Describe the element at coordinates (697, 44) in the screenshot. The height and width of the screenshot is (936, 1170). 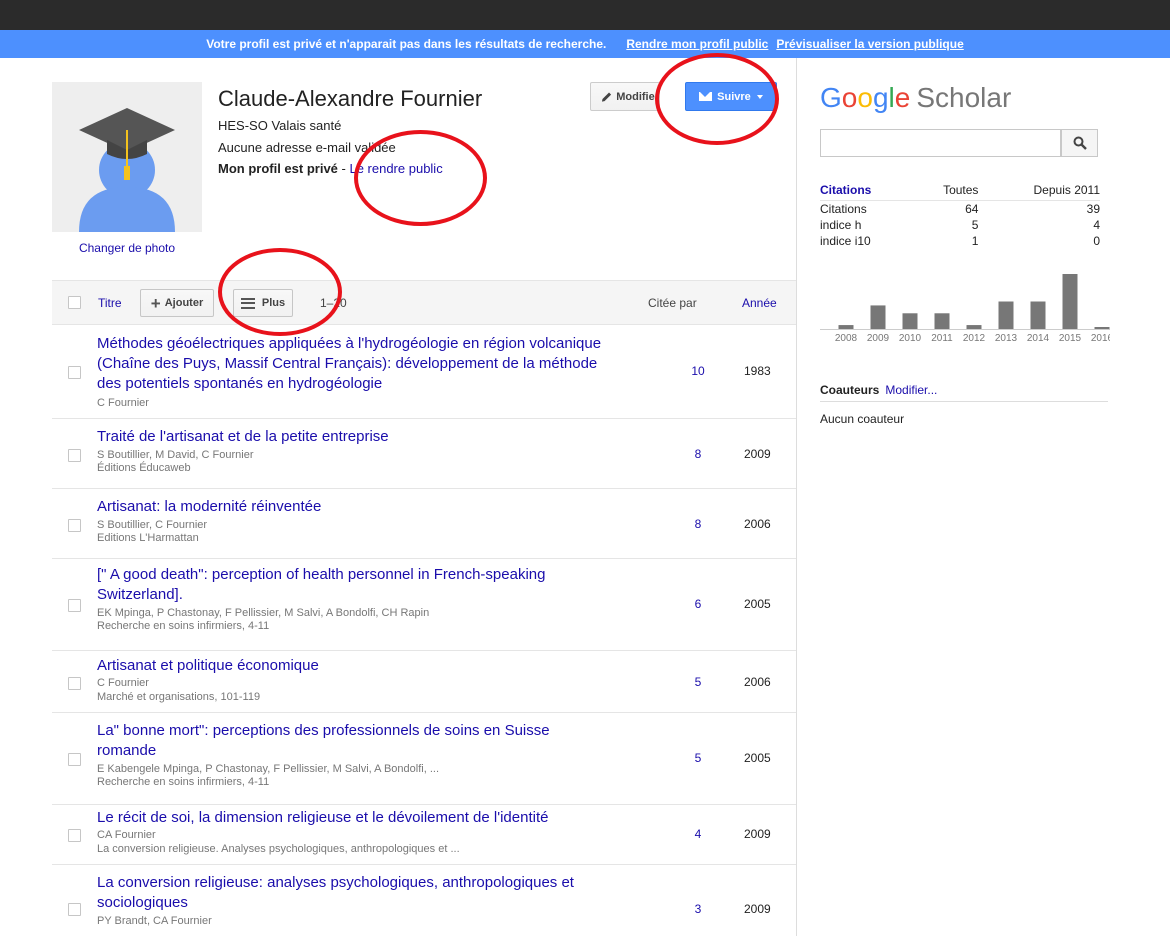
I see `make-profile-public-link: Rendre mon profil public` at that location.